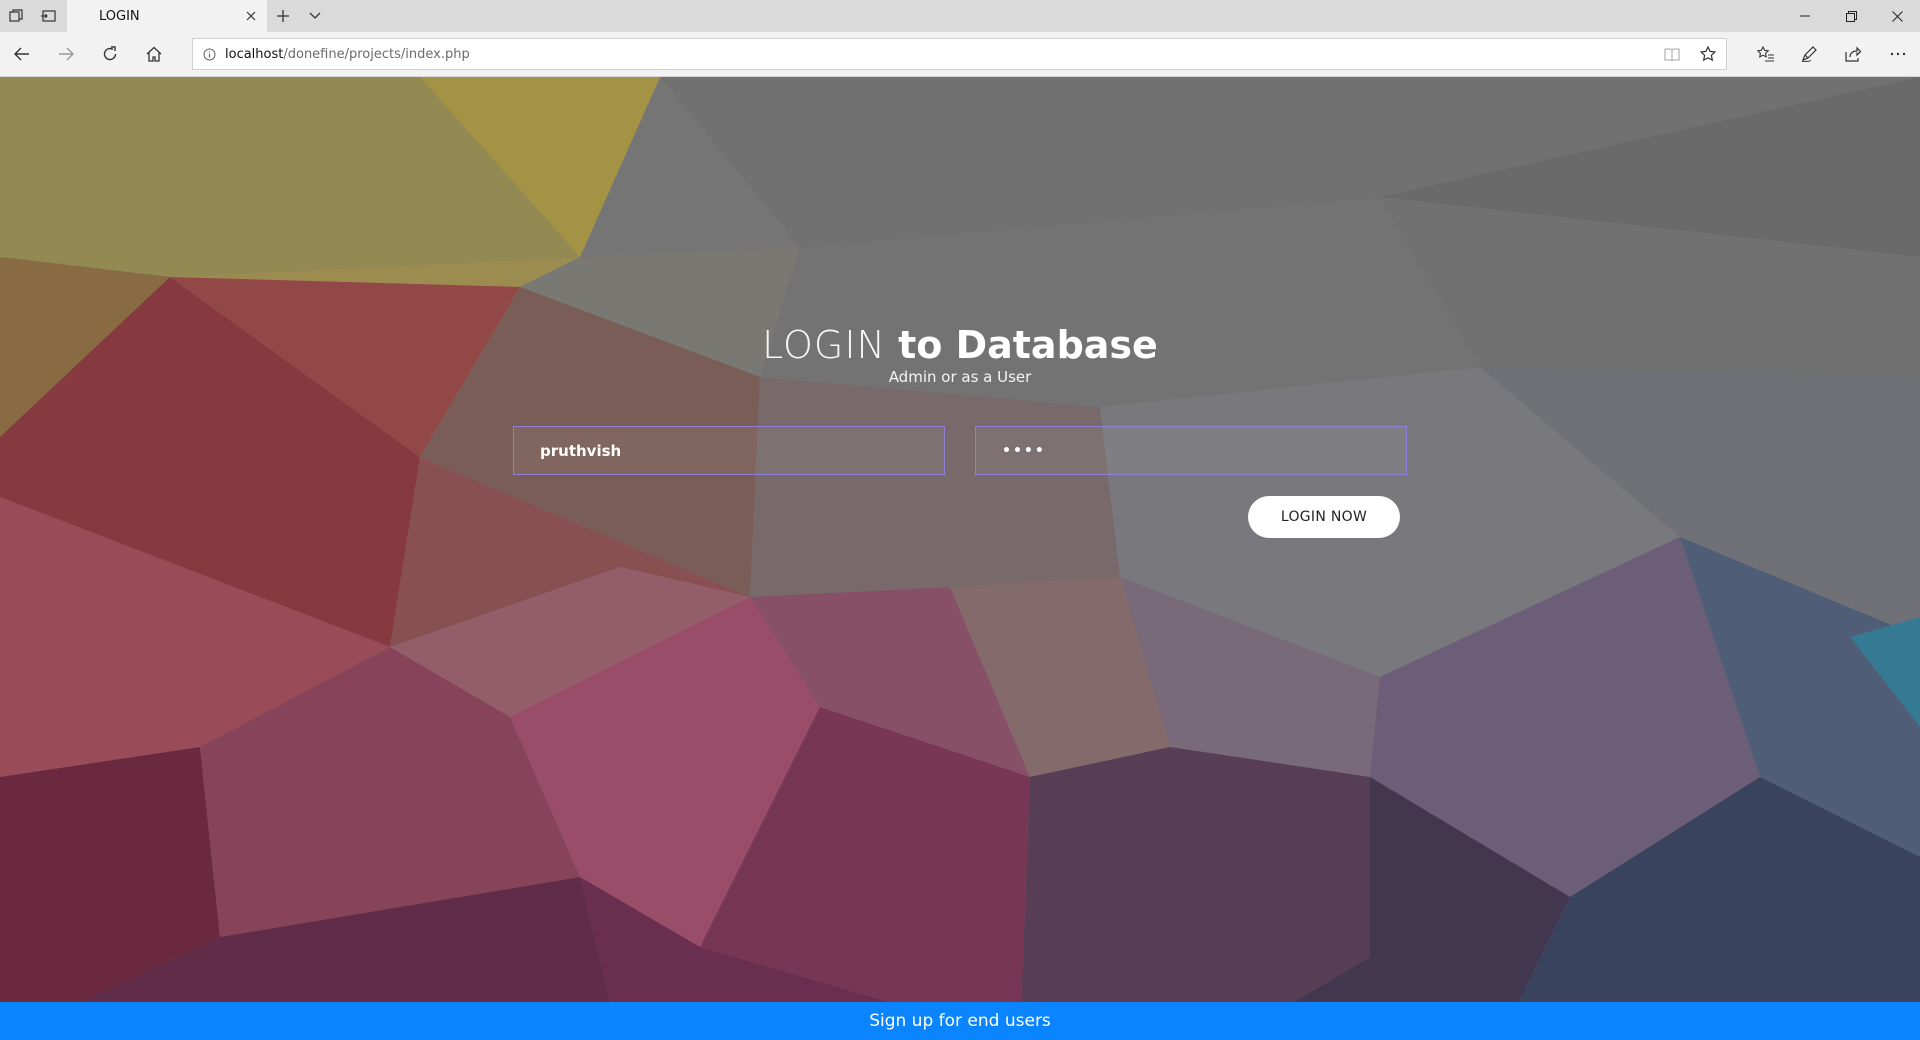 This screenshot has width=1920, height=1040. I want to click on more-icon, so click(1898, 54).